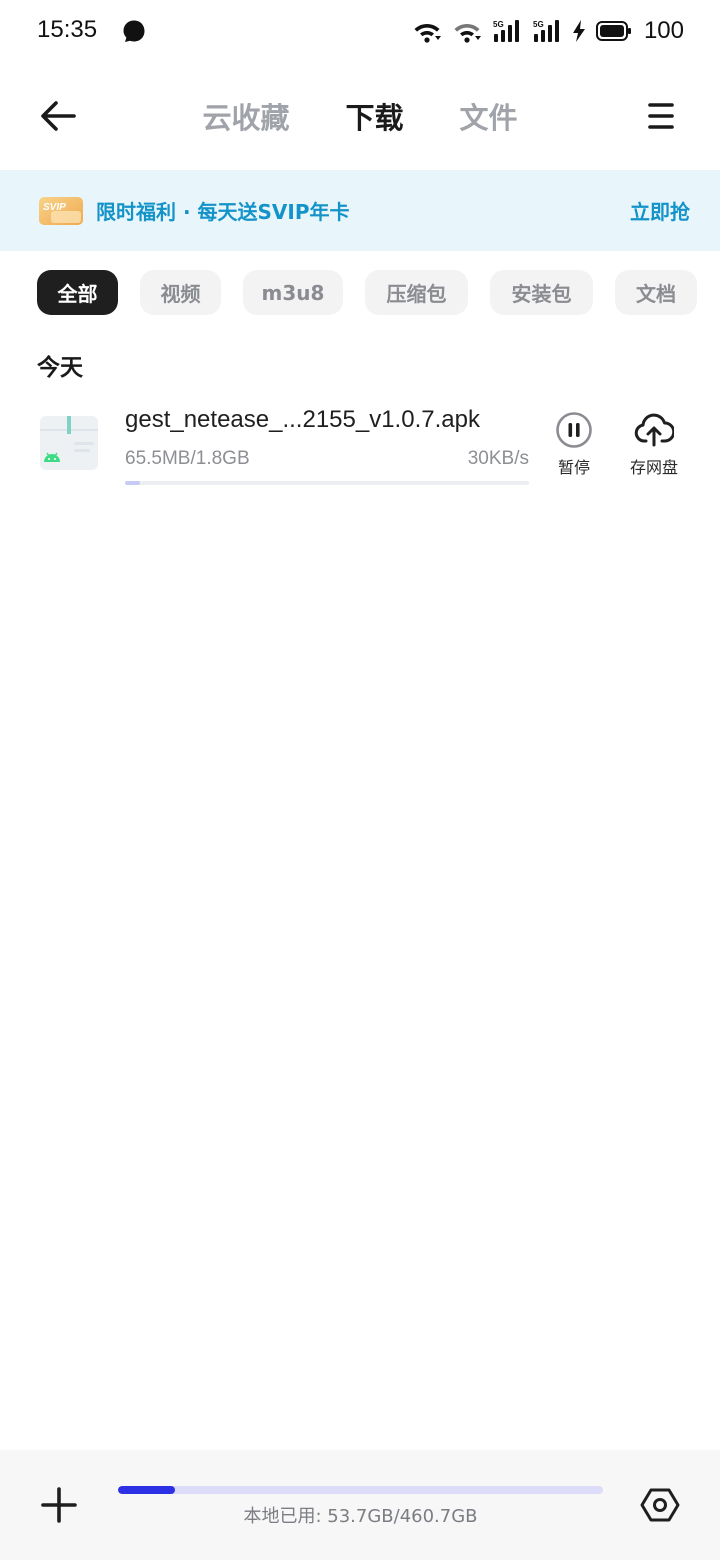 This screenshot has height=1560, width=720. I want to click on battery-icon, so click(613, 31).